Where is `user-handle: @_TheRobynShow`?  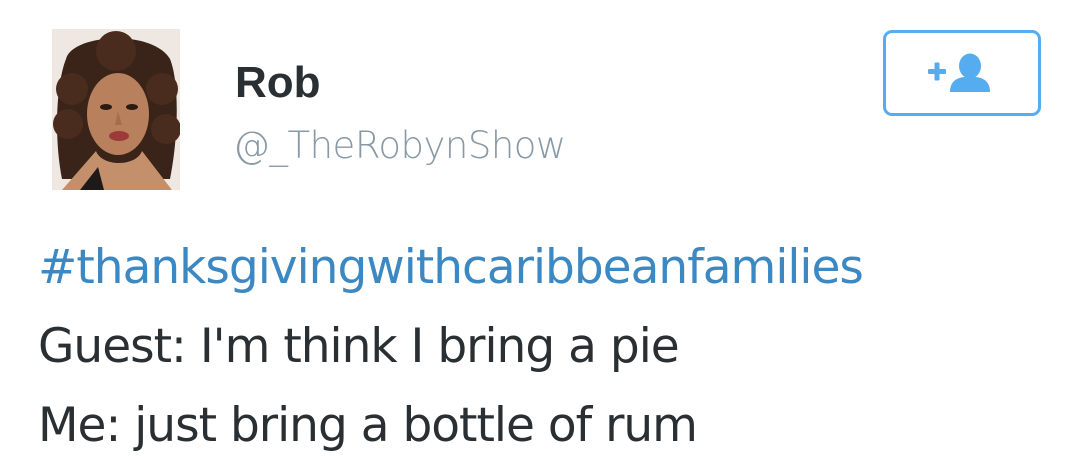 user-handle: @_TheRobynShow is located at coordinates (399, 146).